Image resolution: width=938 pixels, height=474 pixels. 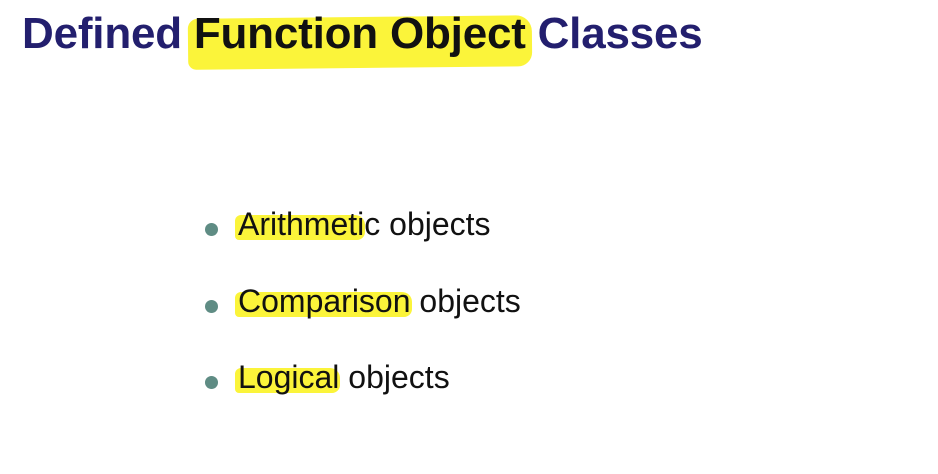 I want to click on slide-title: Defined Function Object Classes, so click(x=362, y=34).